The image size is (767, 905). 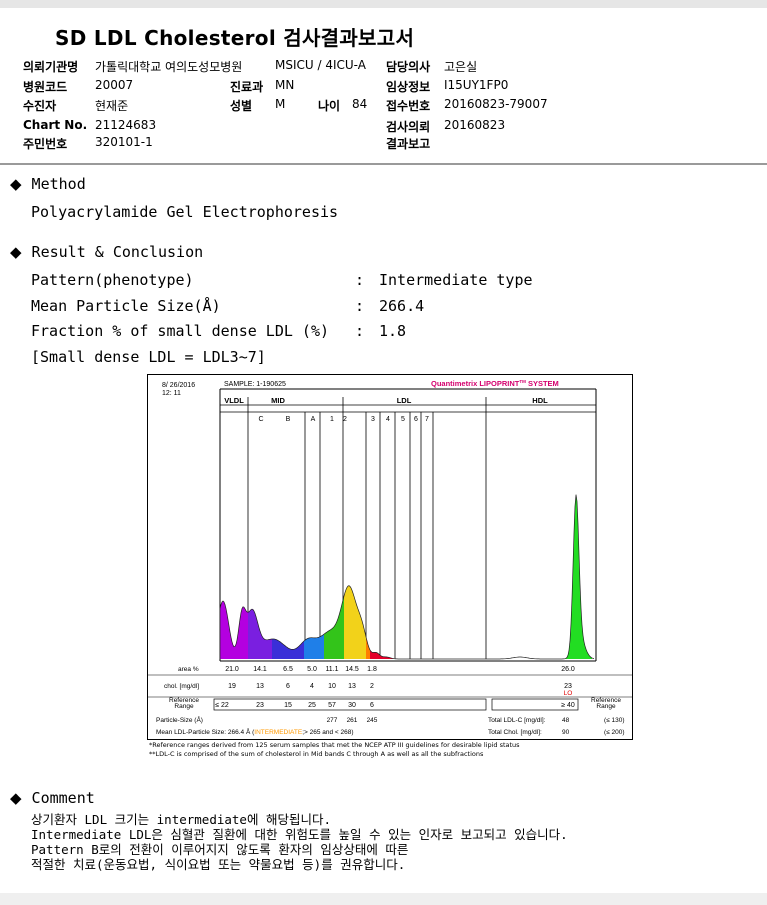 I want to click on result-report-label: 결과보고, so click(x=408, y=144).